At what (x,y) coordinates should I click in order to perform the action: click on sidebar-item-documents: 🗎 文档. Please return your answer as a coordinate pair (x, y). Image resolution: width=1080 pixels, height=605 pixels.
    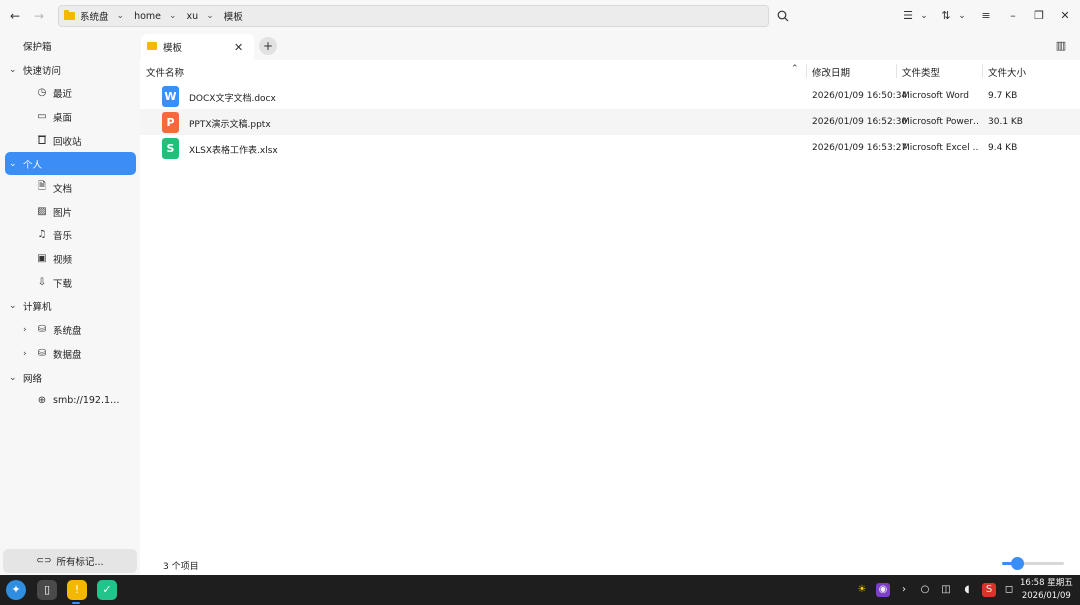
    Looking at the image, I should click on (70, 187).